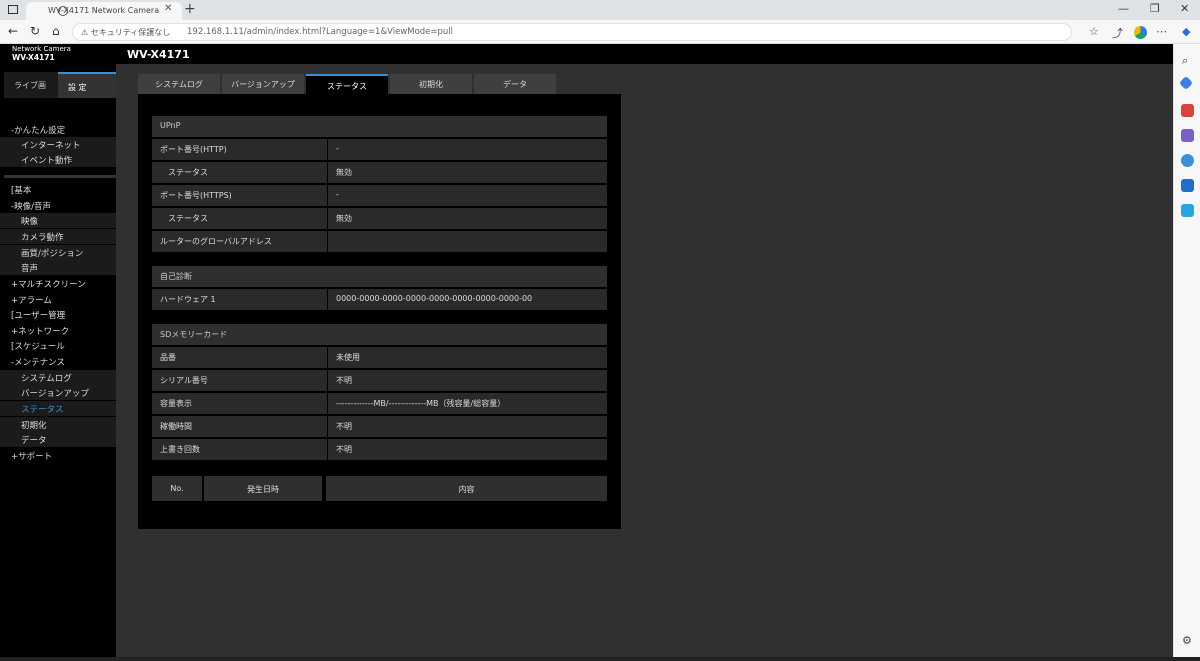 The height and width of the screenshot is (661, 1200). What do you see at coordinates (60, 176) in the screenshot?
I see `sidebar-divider` at bounding box center [60, 176].